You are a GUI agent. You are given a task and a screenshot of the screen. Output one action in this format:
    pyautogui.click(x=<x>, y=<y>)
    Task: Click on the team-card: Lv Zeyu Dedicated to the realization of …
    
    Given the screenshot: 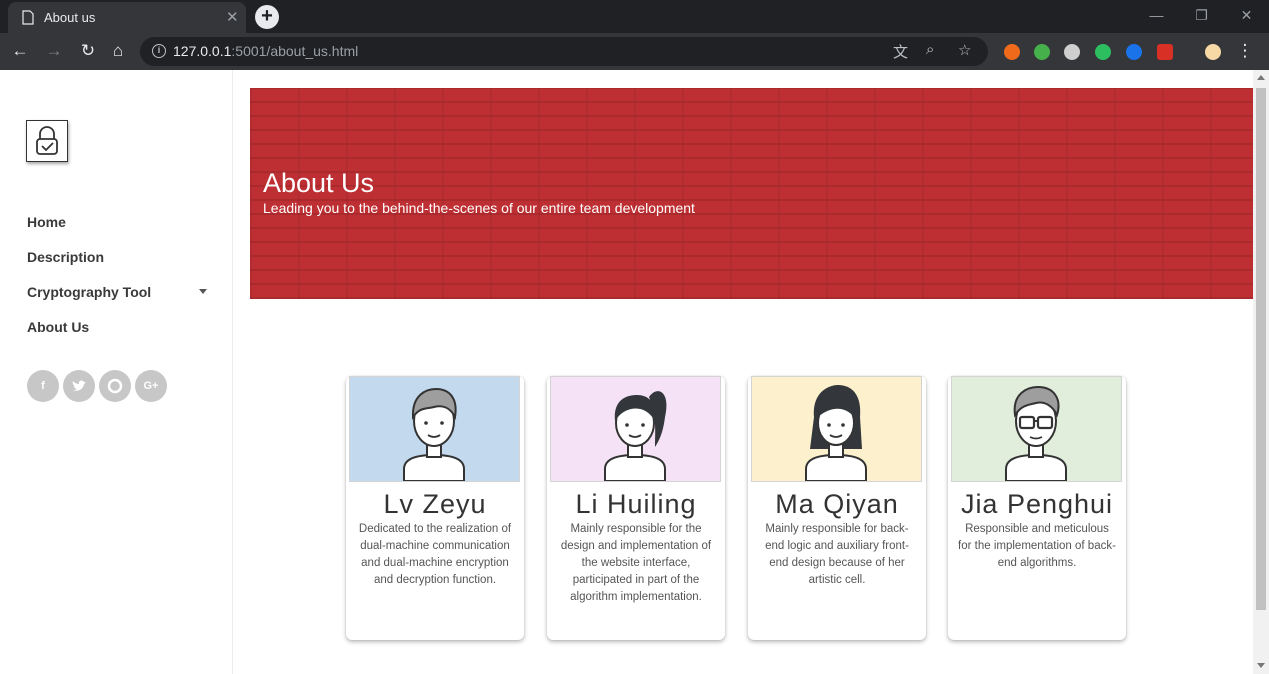 What is the action you would take?
    pyautogui.click(x=435, y=508)
    